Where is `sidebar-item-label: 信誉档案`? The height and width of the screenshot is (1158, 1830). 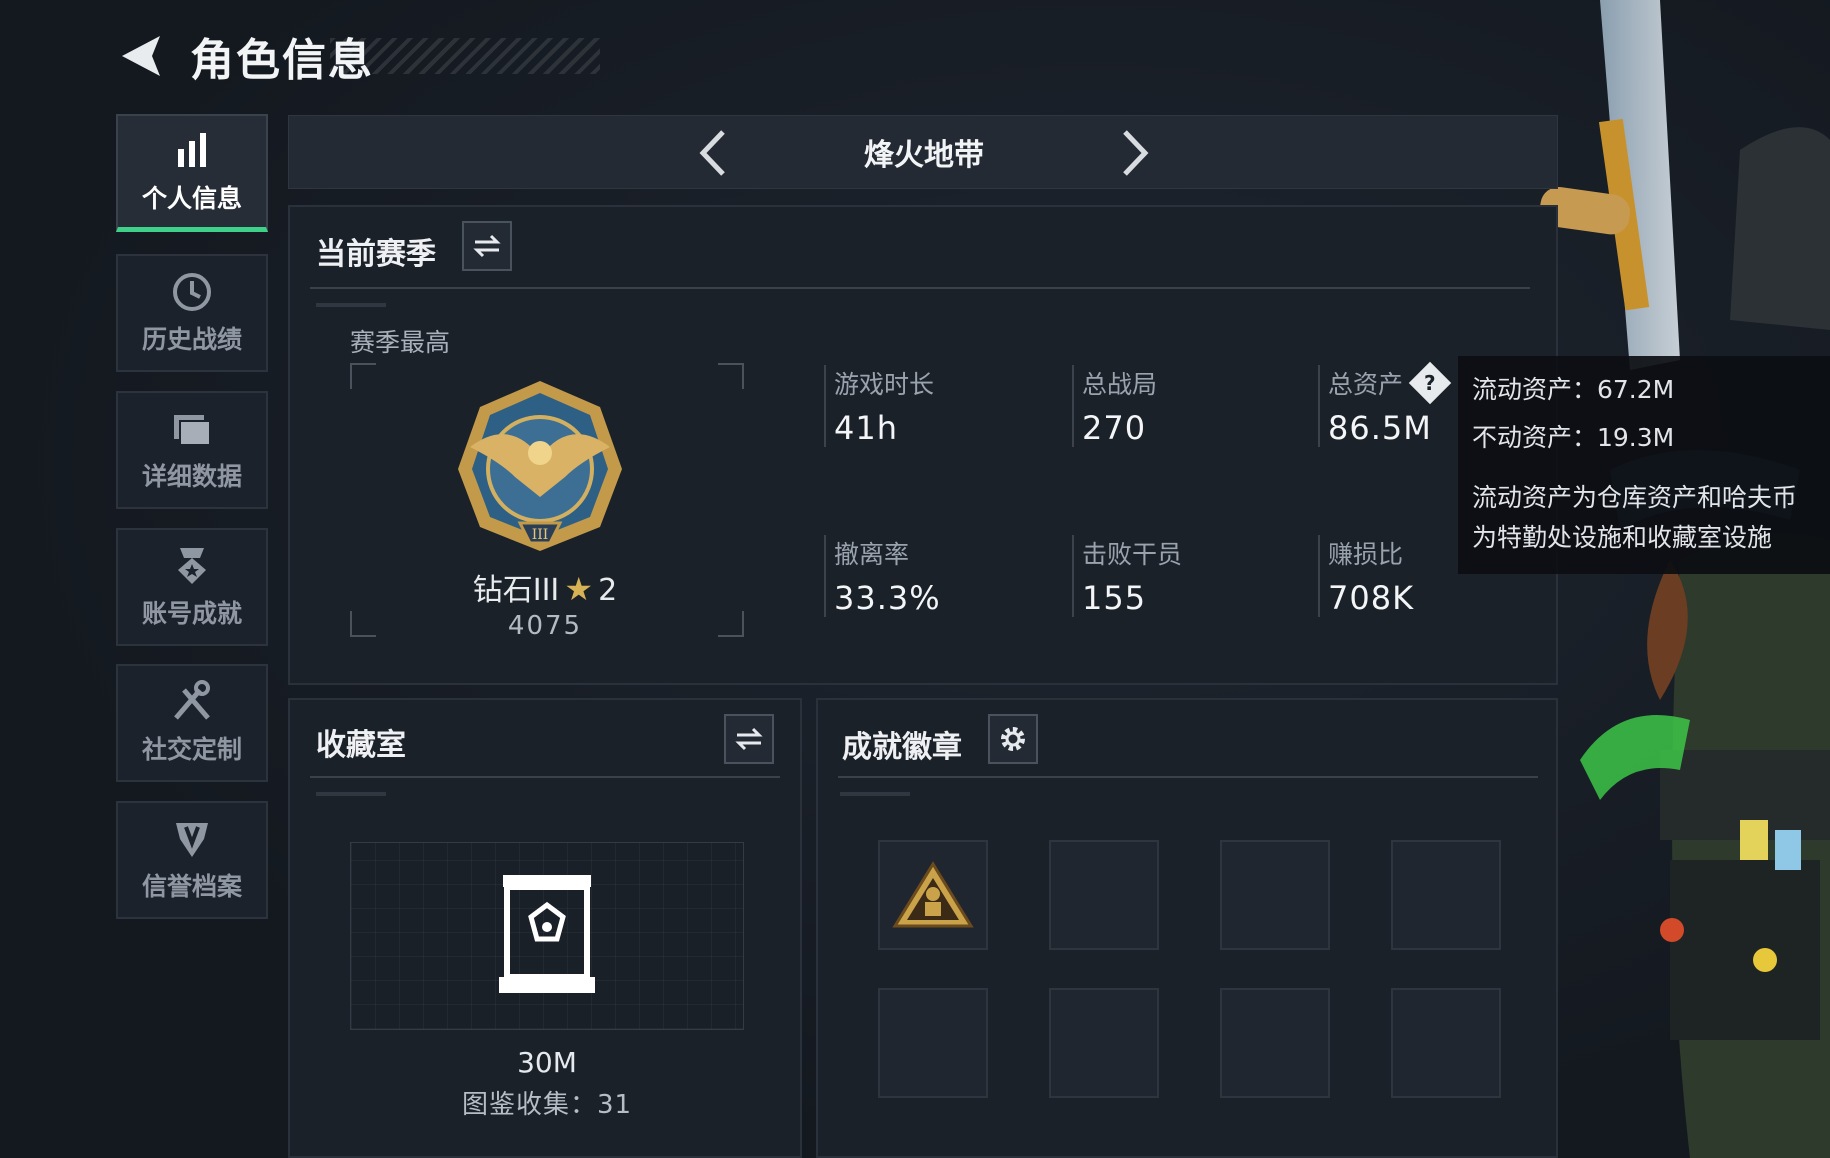
sidebar-item-label: 信誉档案 is located at coordinates (191, 886).